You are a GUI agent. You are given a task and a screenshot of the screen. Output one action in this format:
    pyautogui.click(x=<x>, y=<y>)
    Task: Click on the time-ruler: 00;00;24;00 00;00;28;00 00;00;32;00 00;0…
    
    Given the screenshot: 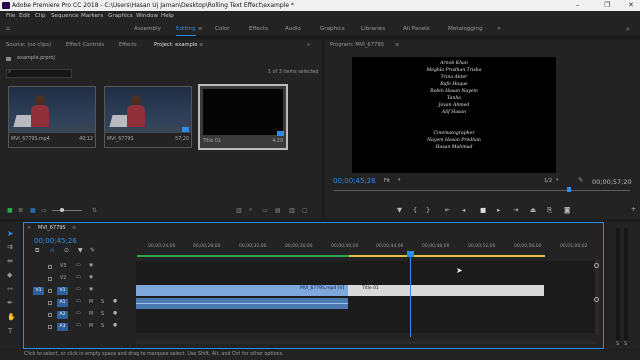 What is the action you would take?
    pyautogui.click(x=367, y=247)
    